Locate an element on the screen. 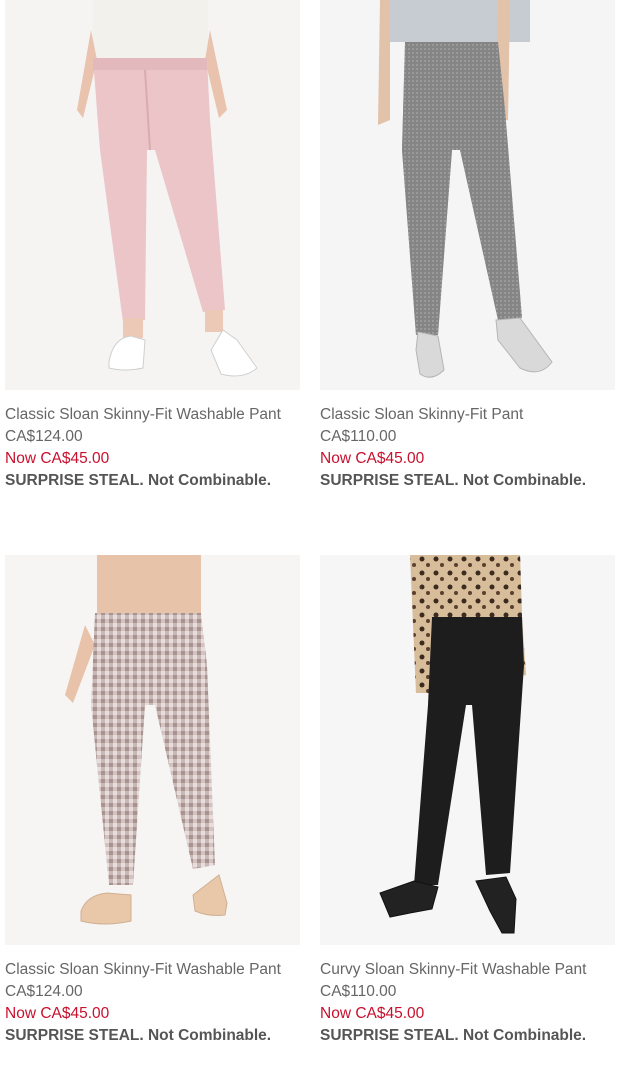  product-name: Curvy Sloan Skinny-Fit Washable Pant is located at coordinates (467, 970).